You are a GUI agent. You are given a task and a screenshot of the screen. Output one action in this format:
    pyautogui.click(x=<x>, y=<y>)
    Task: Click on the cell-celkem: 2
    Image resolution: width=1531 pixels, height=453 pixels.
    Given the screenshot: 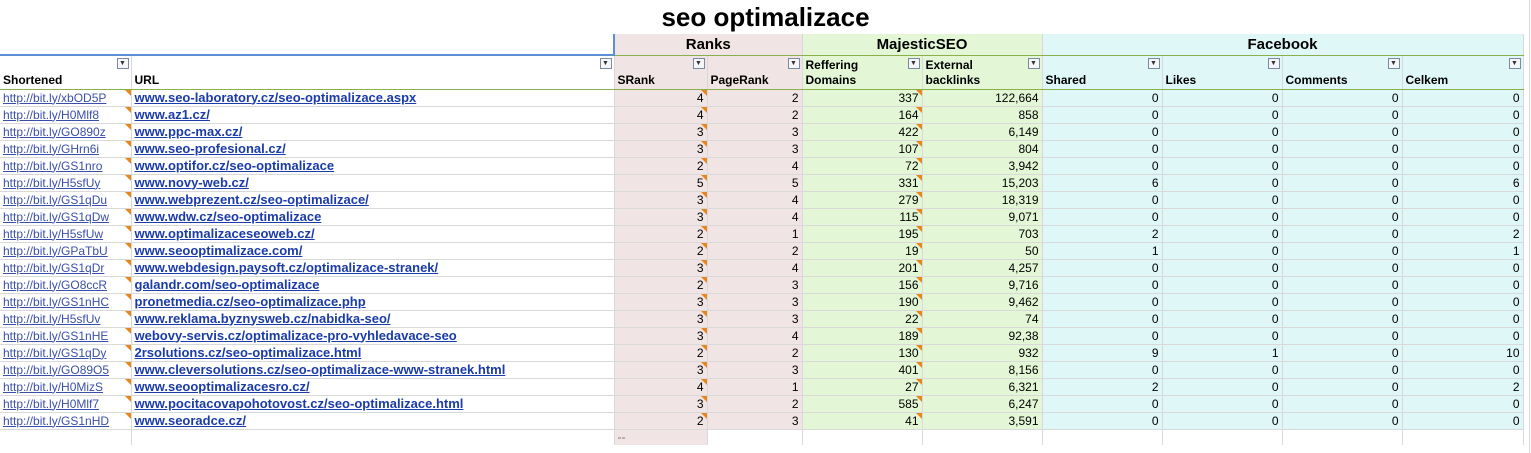 What is the action you would take?
    pyautogui.click(x=1463, y=234)
    